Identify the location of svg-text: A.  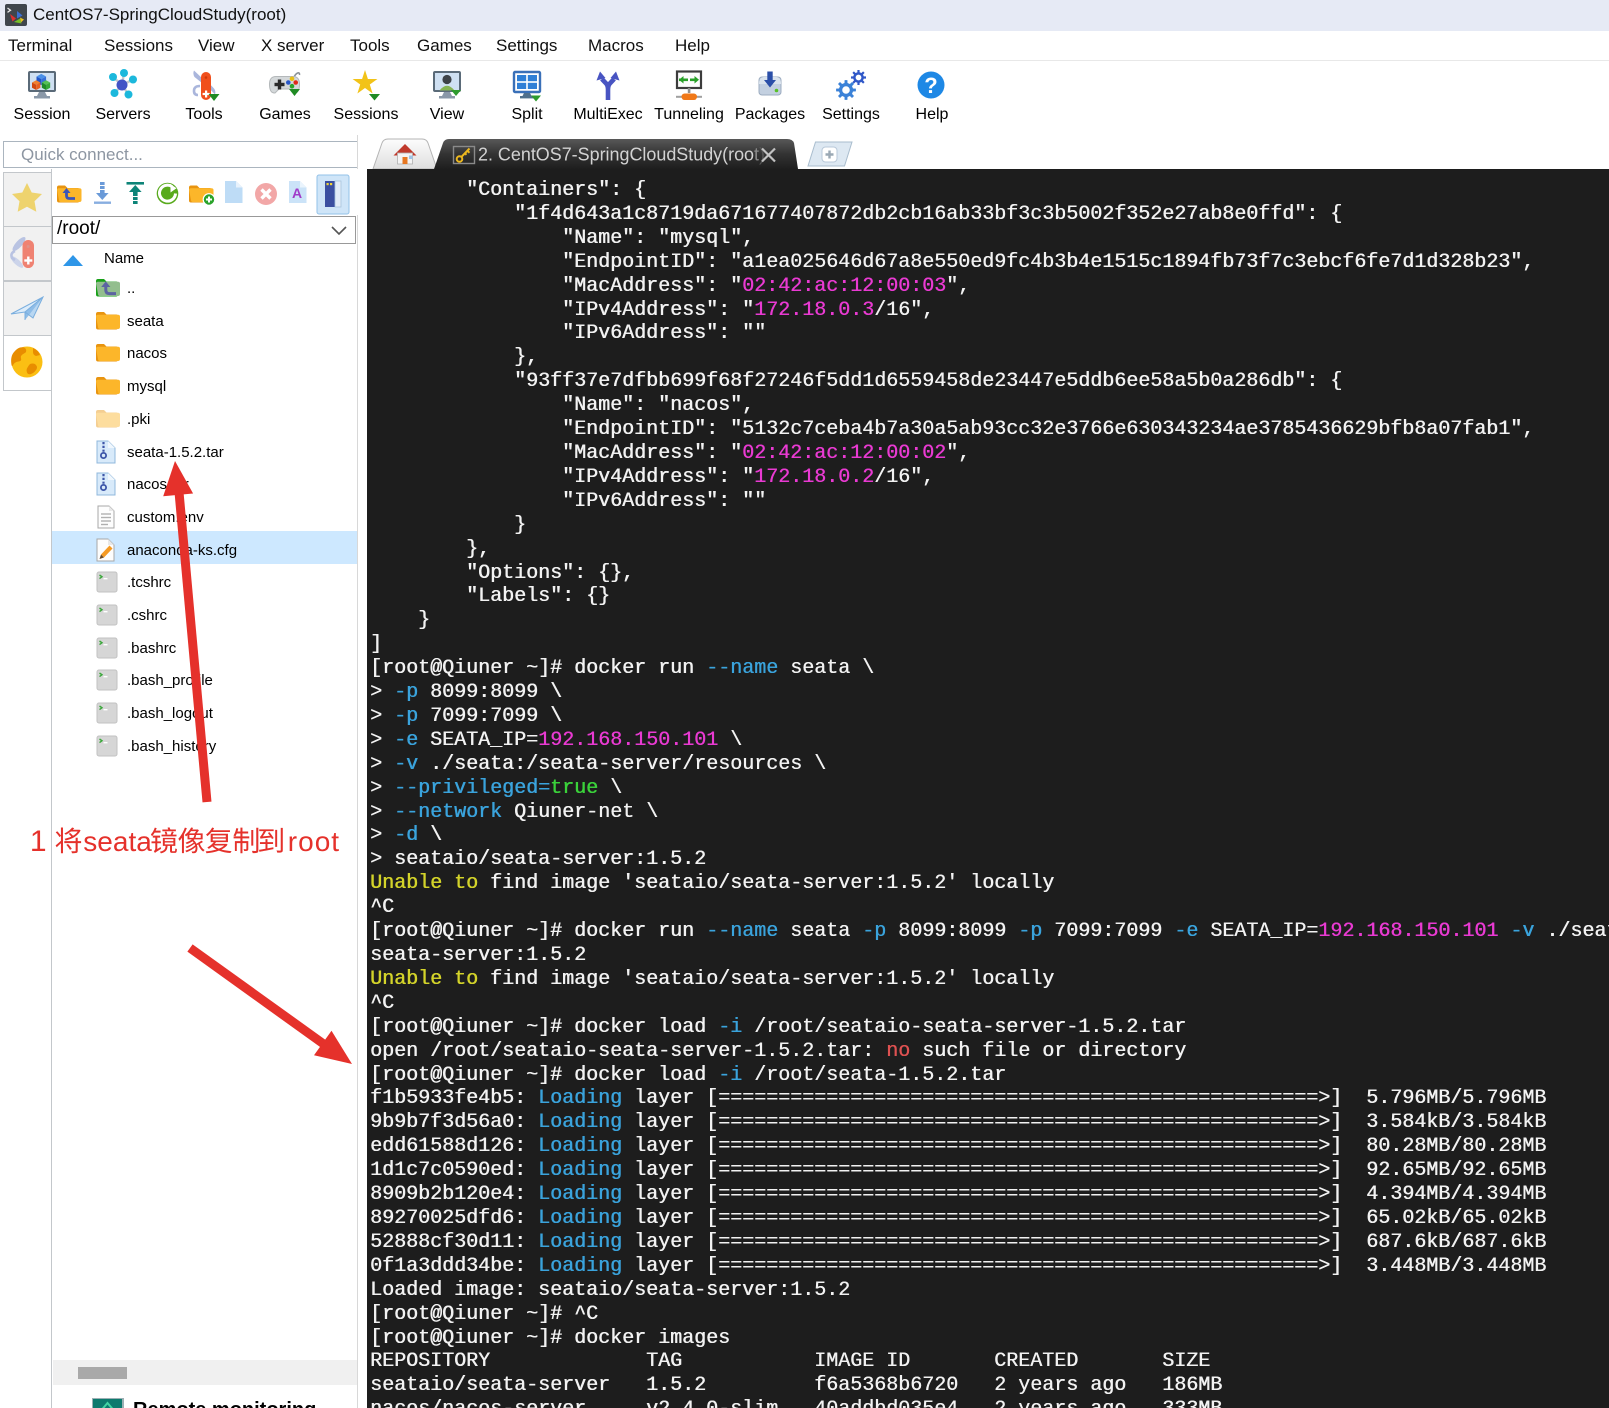
(297, 193).